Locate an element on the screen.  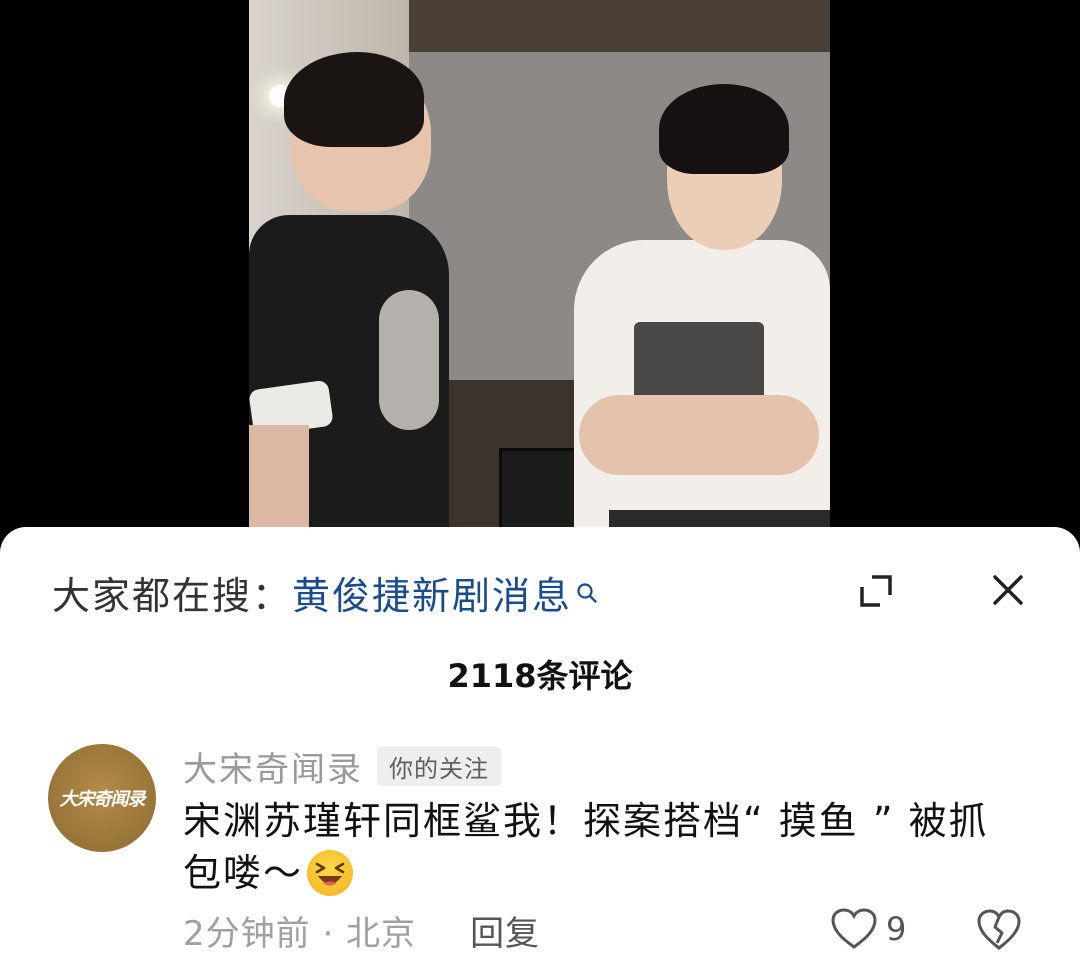
person-left-hair is located at coordinates (354, 99).